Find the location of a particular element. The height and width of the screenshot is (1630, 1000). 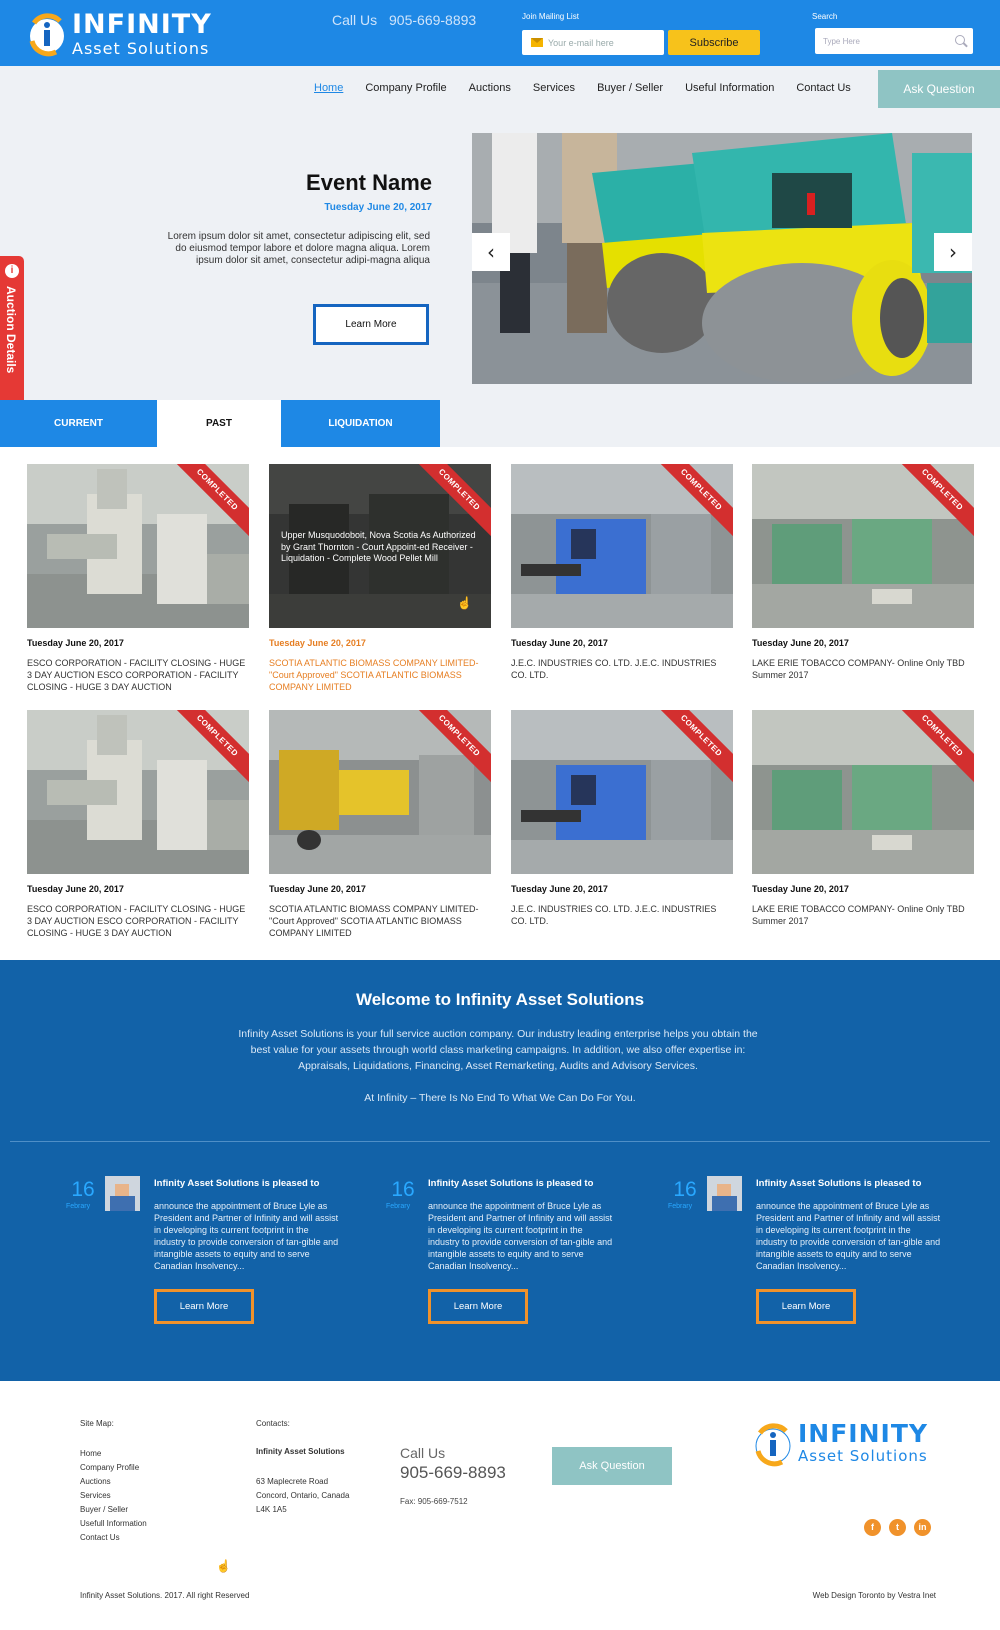

sitemap-link-home: Home is located at coordinates (113, 1454).